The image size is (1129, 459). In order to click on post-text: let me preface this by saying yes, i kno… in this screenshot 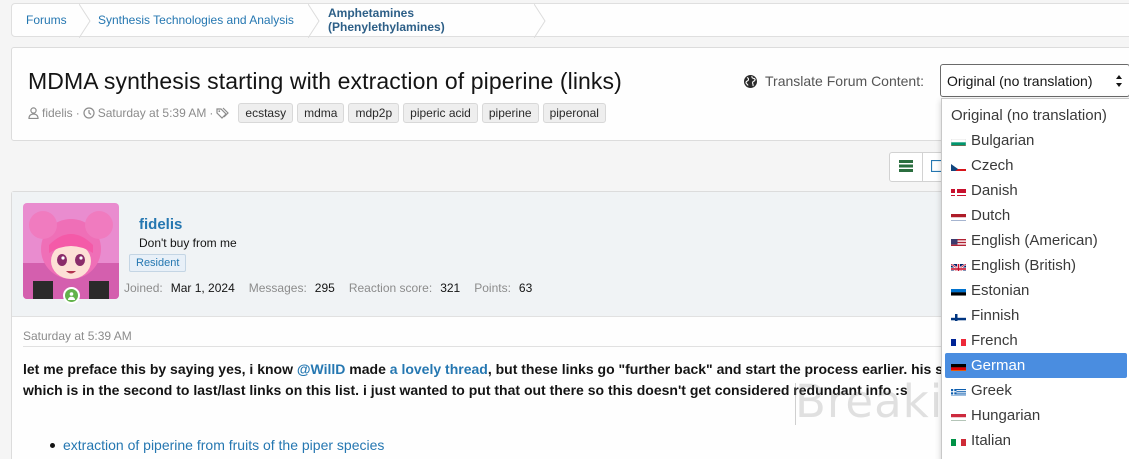, I will do `click(160, 369)`.